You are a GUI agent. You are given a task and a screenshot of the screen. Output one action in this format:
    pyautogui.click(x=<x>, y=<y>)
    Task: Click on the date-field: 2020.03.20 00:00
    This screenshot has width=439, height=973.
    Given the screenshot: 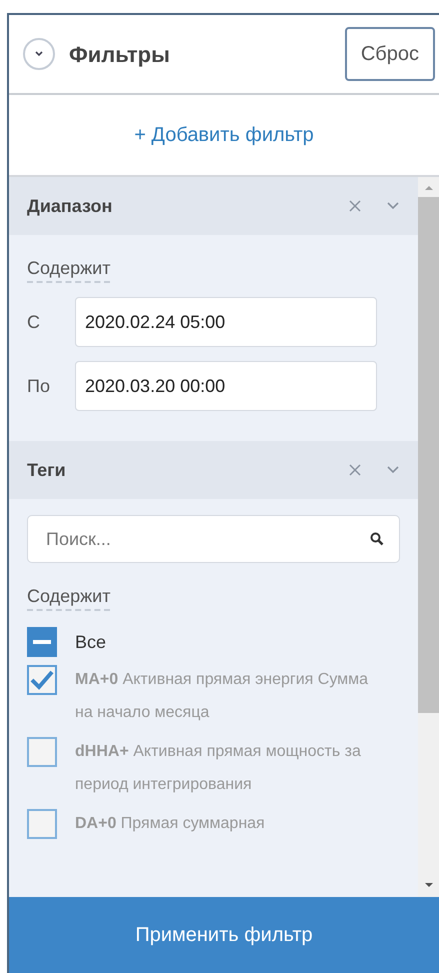 What is the action you would take?
    pyautogui.click(x=226, y=386)
    